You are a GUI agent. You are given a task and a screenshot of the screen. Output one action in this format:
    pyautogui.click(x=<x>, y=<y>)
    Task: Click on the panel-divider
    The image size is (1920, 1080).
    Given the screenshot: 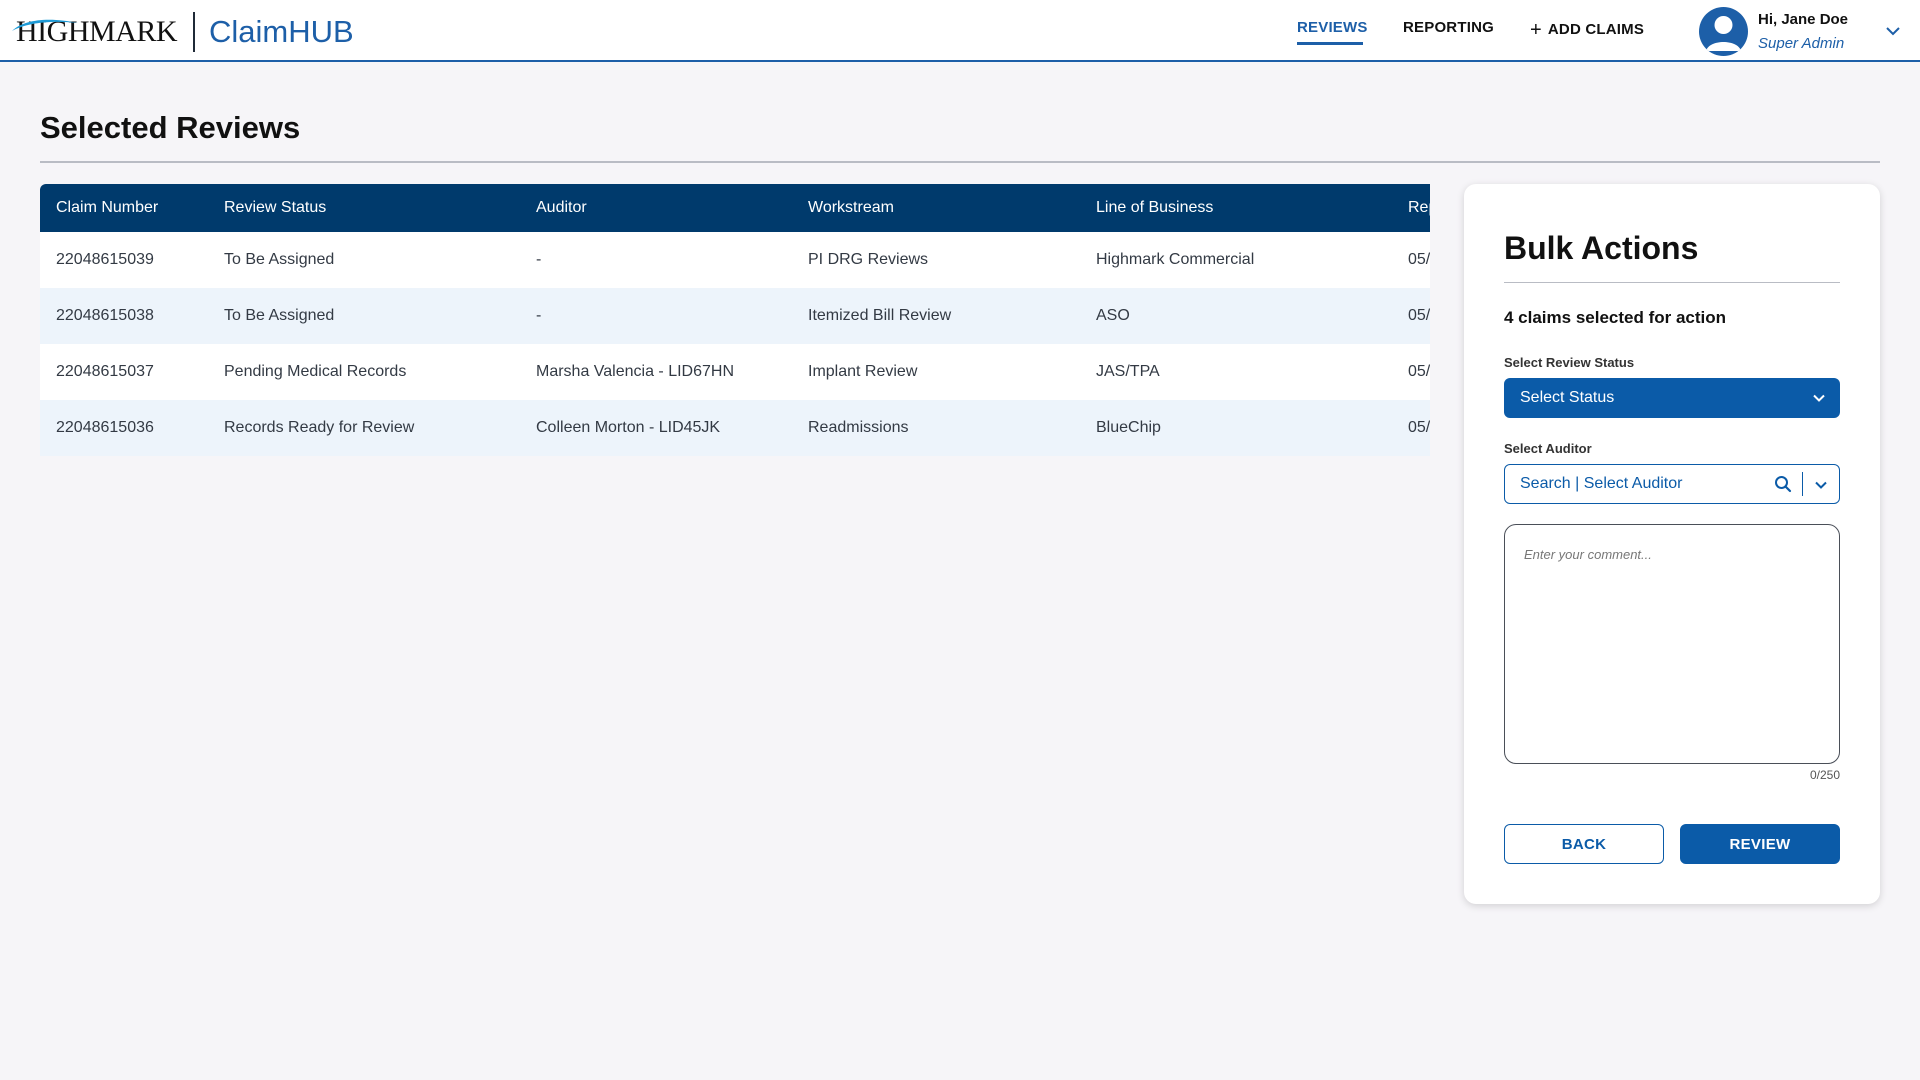 What is the action you would take?
    pyautogui.click(x=1672, y=282)
    